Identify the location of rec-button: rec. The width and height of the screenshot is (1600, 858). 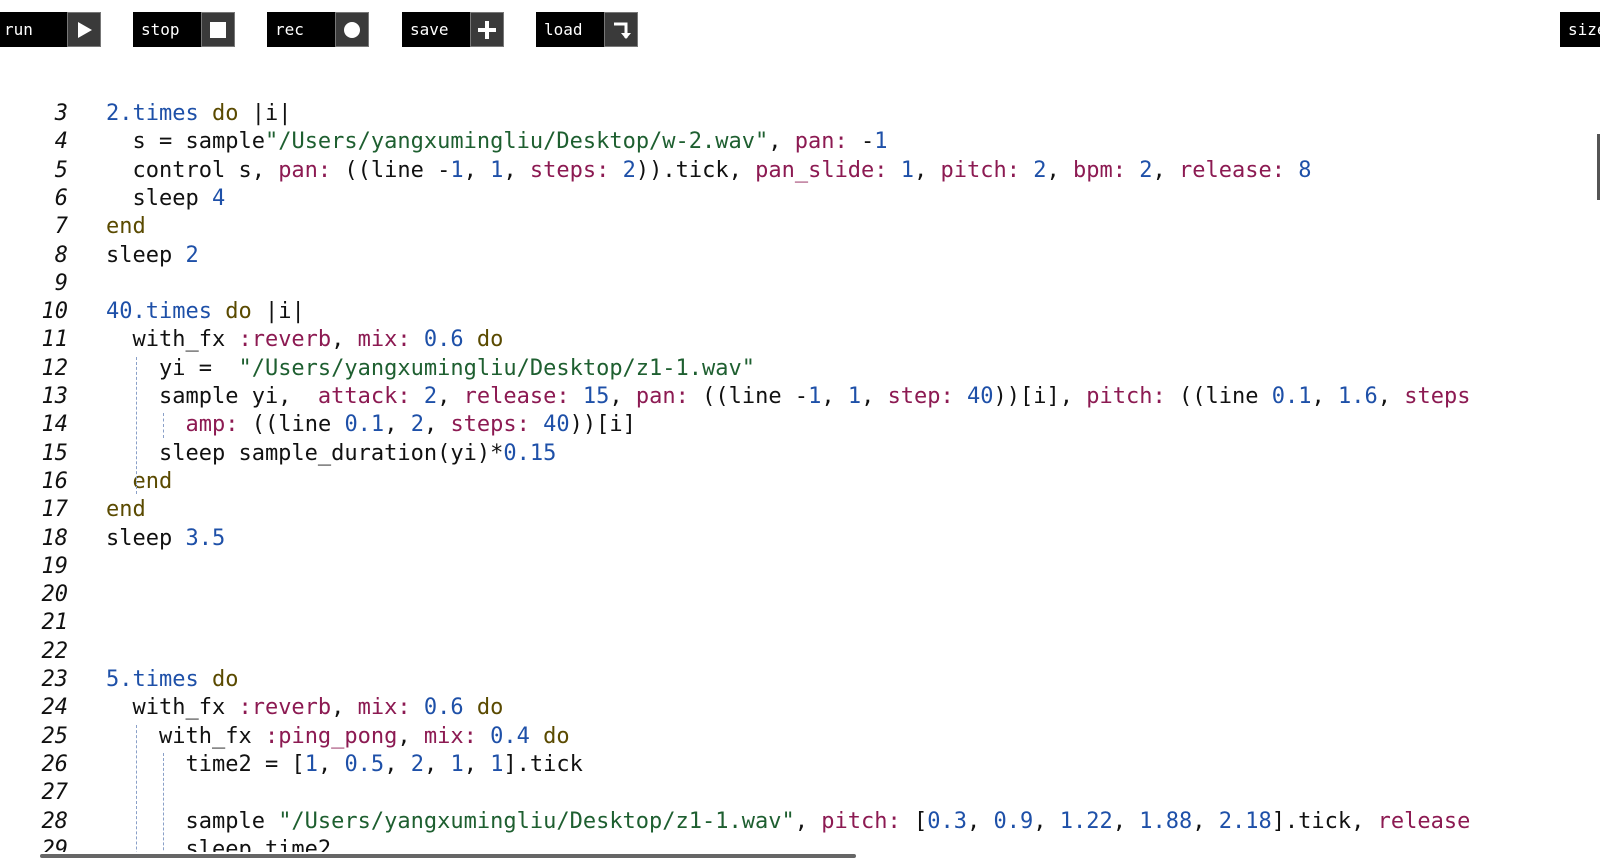
(318, 29).